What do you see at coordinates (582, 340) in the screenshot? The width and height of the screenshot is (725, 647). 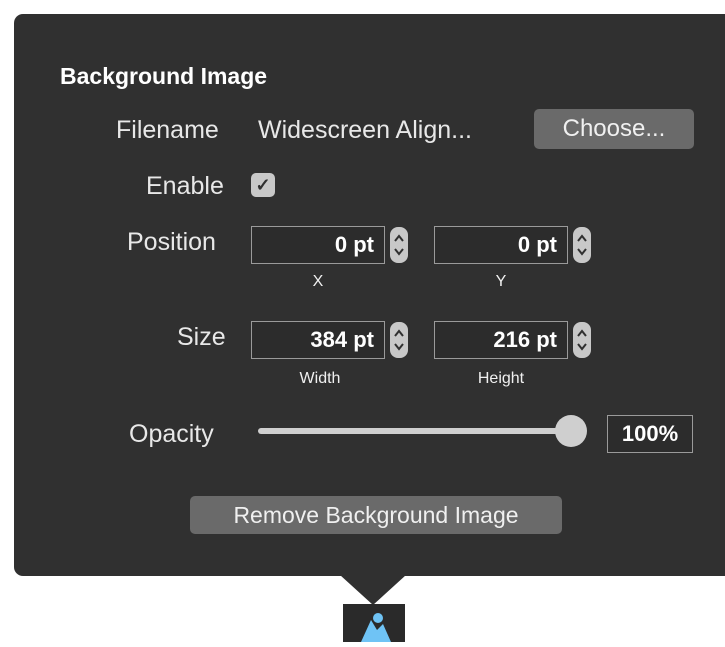 I see `size-height-stepper` at bounding box center [582, 340].